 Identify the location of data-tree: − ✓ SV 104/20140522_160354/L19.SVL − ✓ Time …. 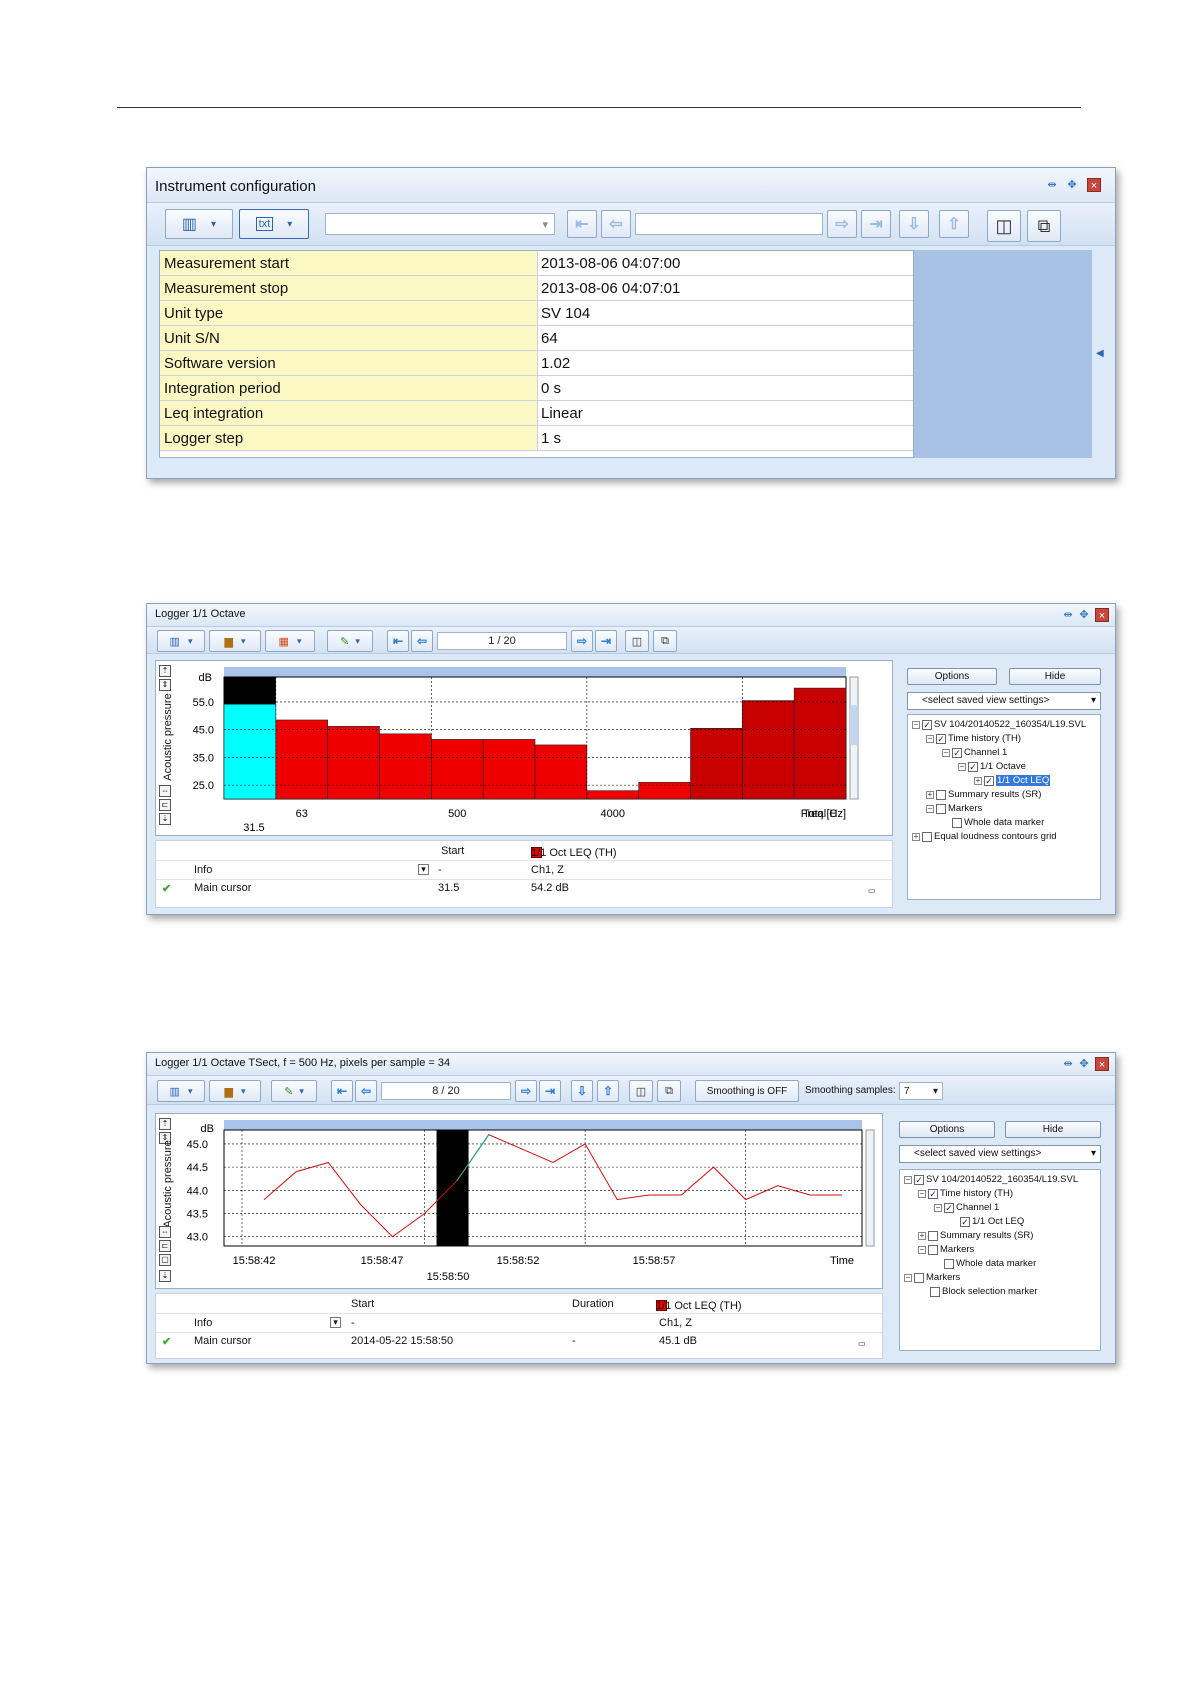
(1004, 807).